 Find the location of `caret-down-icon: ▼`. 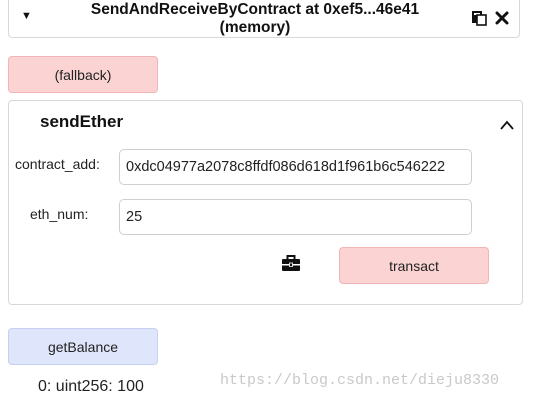

caret-down-icon: ▼ is located at coordinates (26, 16).